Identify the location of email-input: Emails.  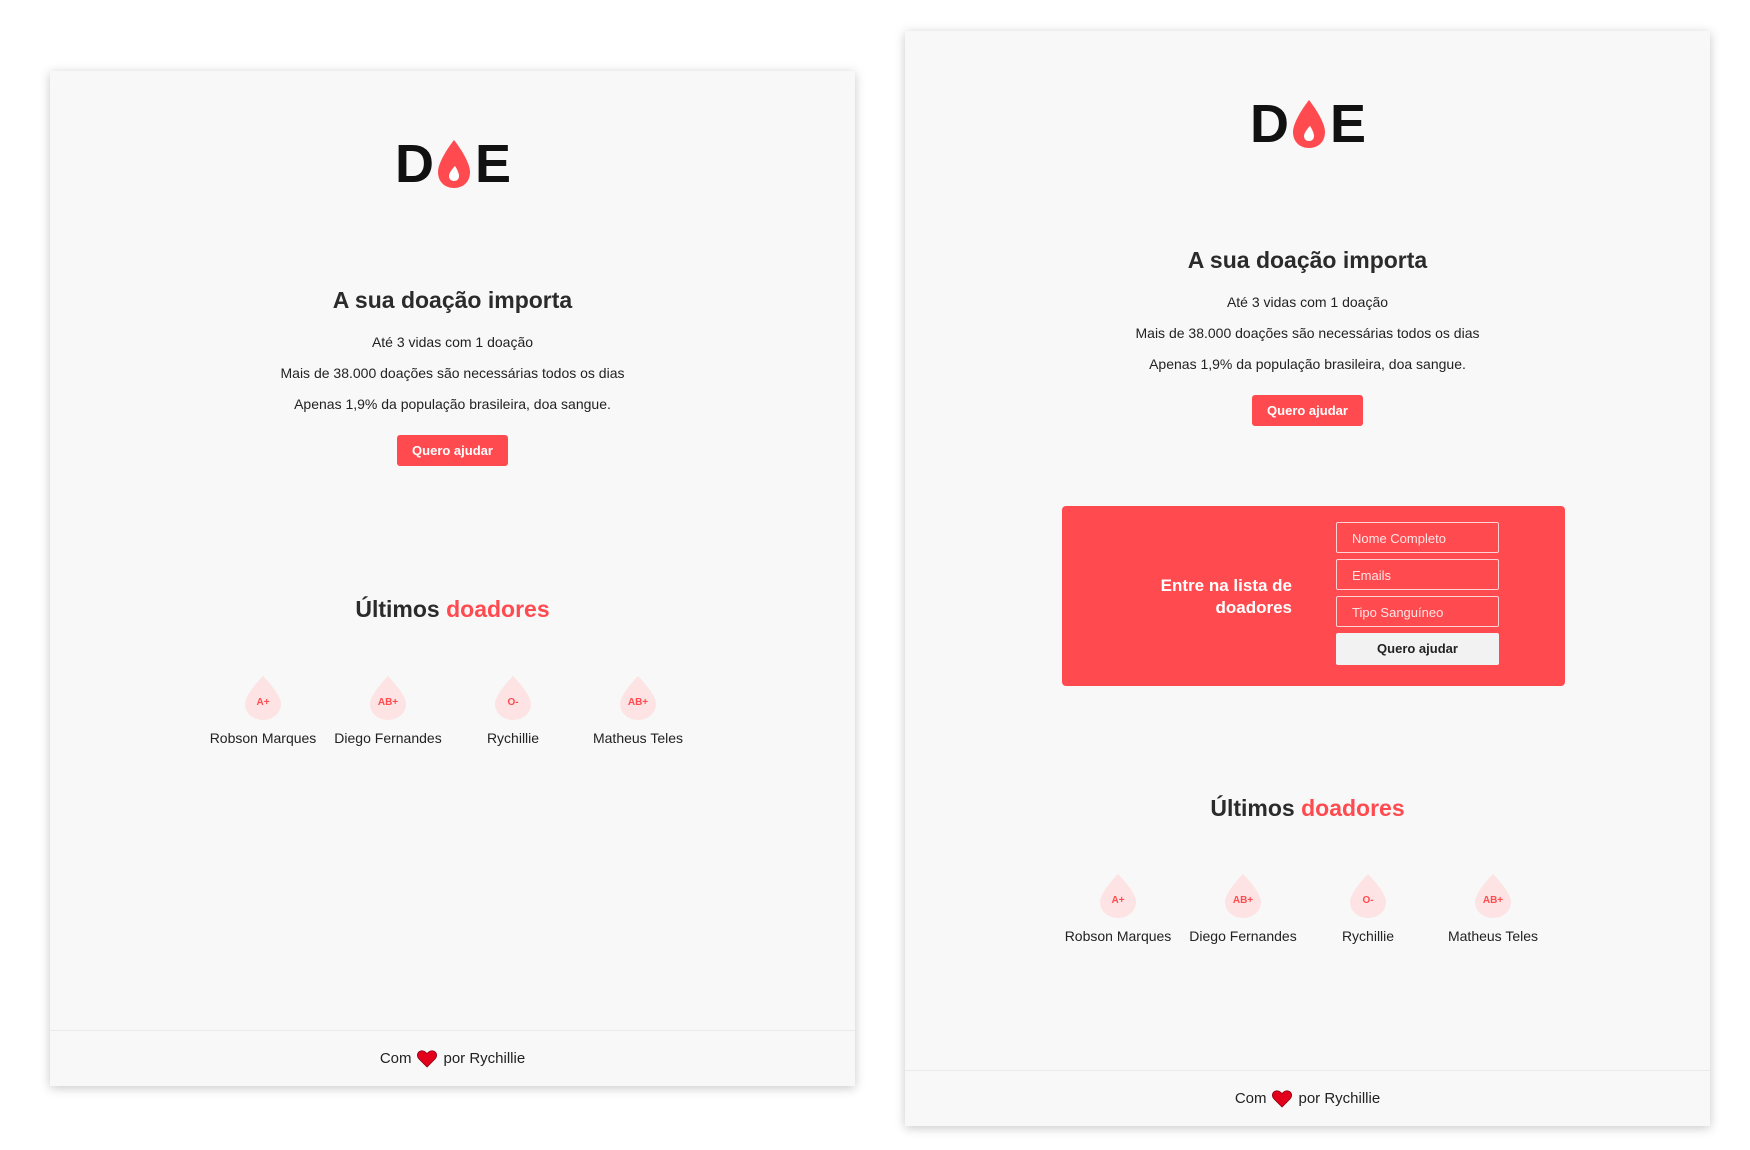
(1417, 574).